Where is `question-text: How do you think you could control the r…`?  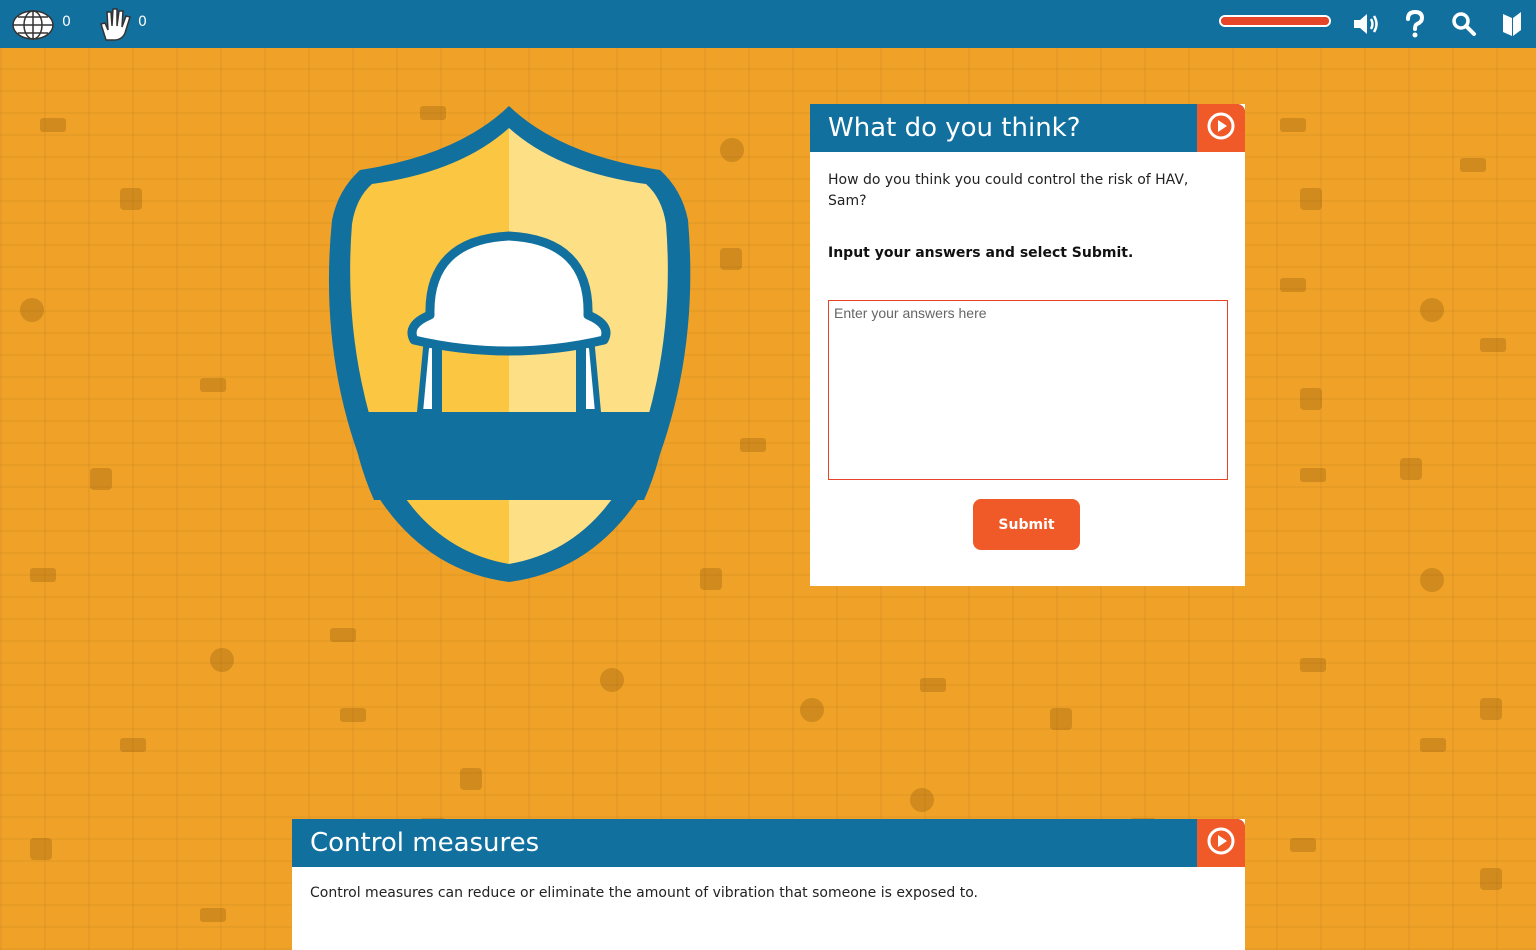
question-text: How do you think you could control the r… is located at coordinates (1008, 190).